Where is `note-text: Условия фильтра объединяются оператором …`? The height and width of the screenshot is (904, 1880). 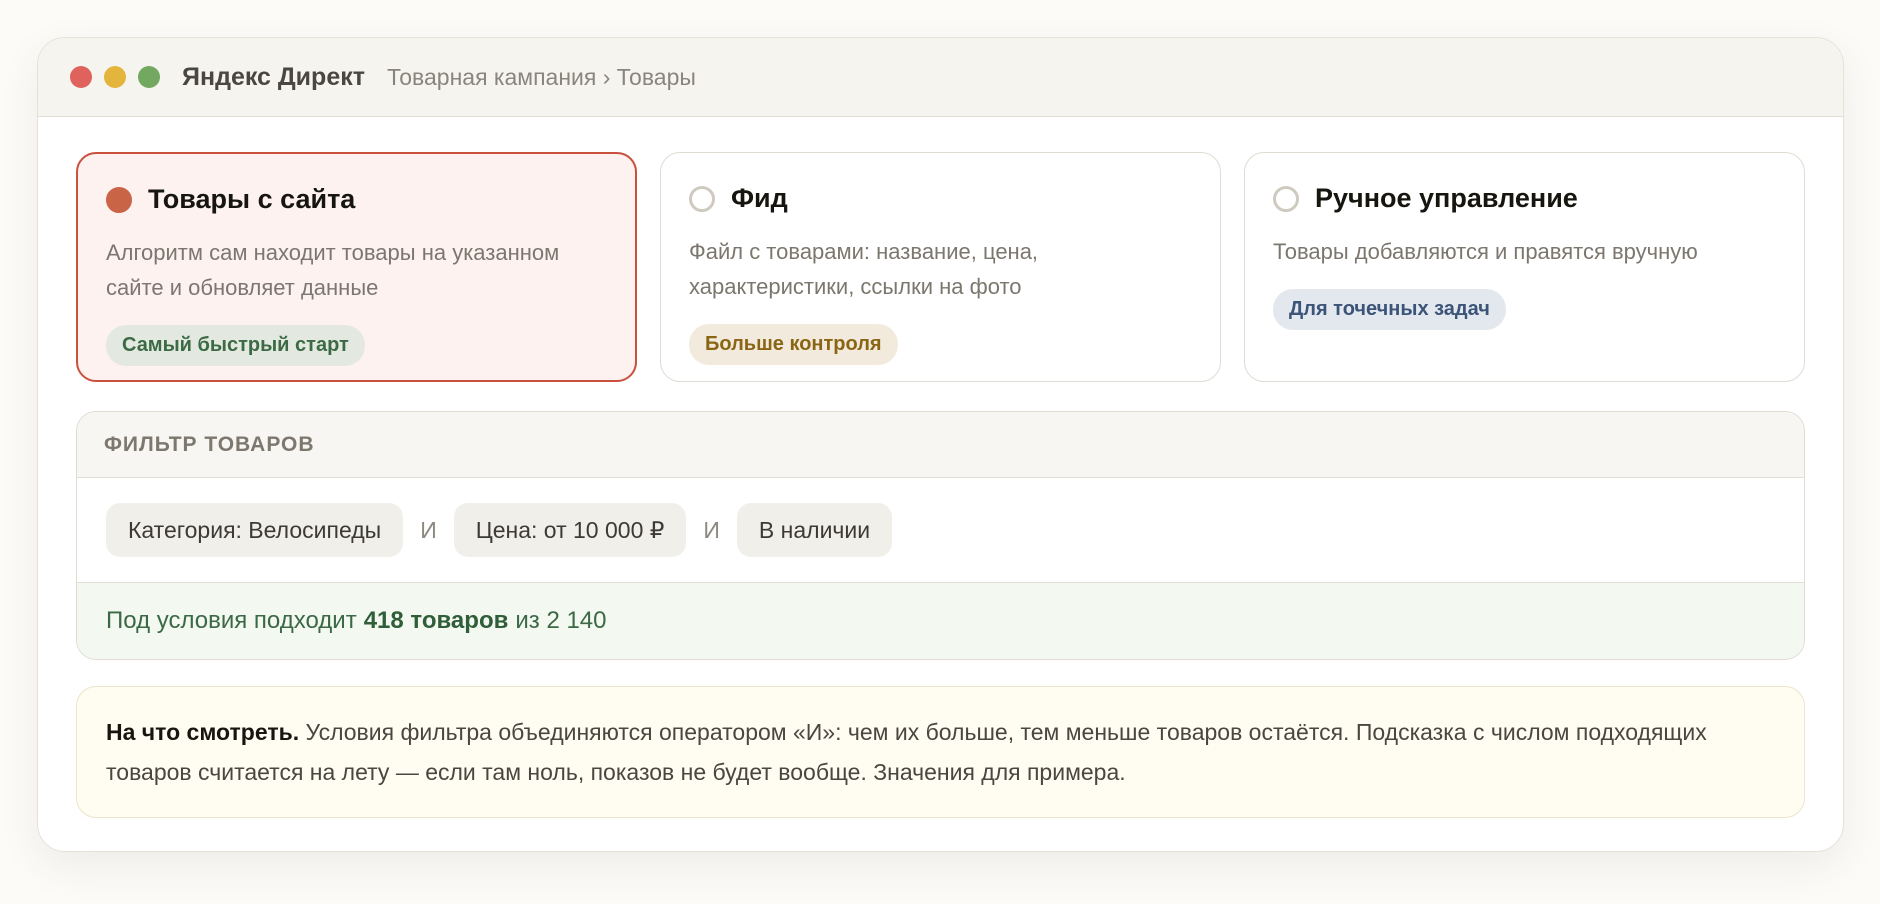 note-text: Условия фильтра объединяются оператором … is located at coordinates (906, 752).